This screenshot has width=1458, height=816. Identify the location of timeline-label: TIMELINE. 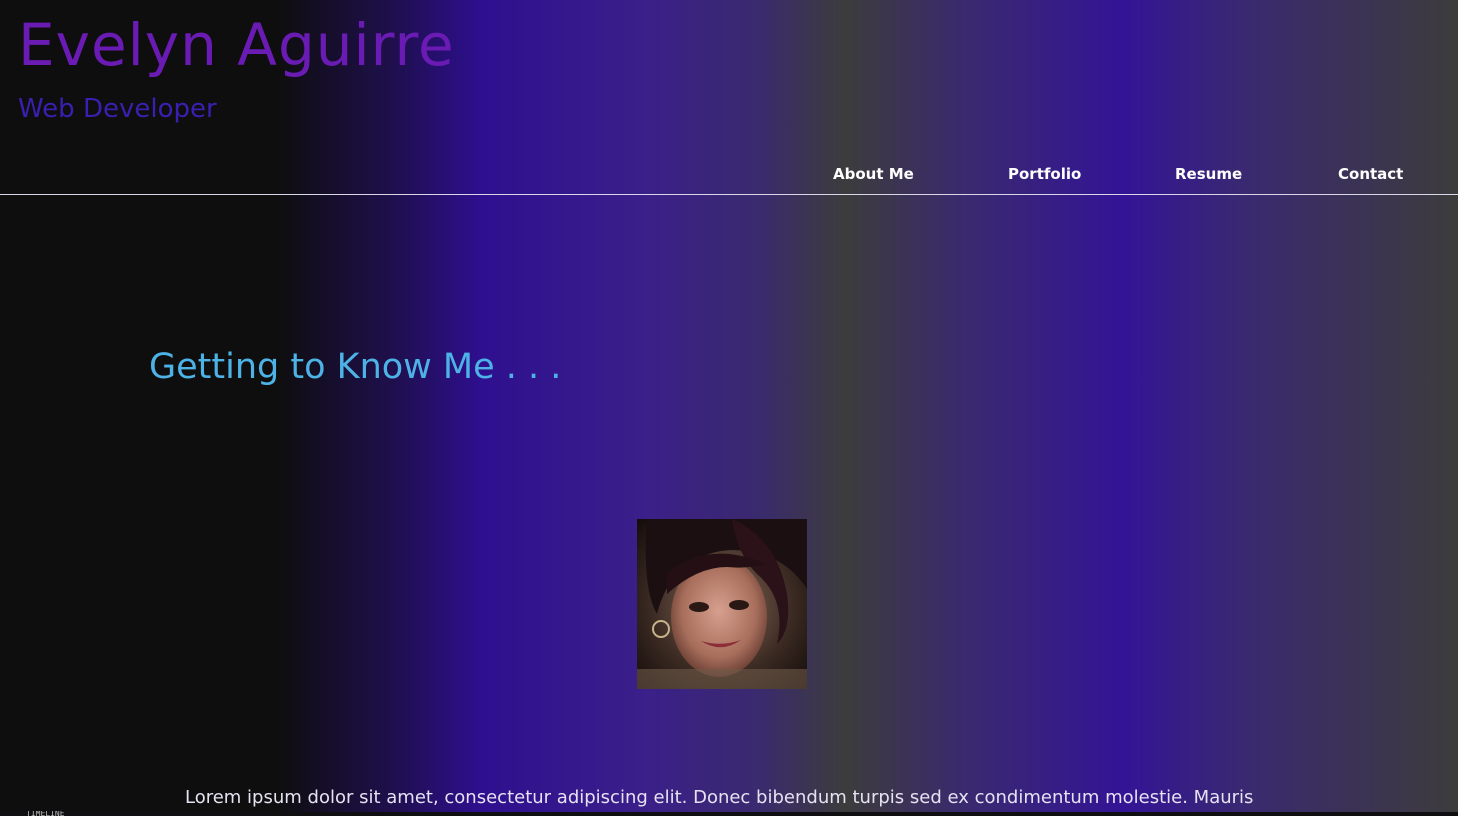
(45, 813).